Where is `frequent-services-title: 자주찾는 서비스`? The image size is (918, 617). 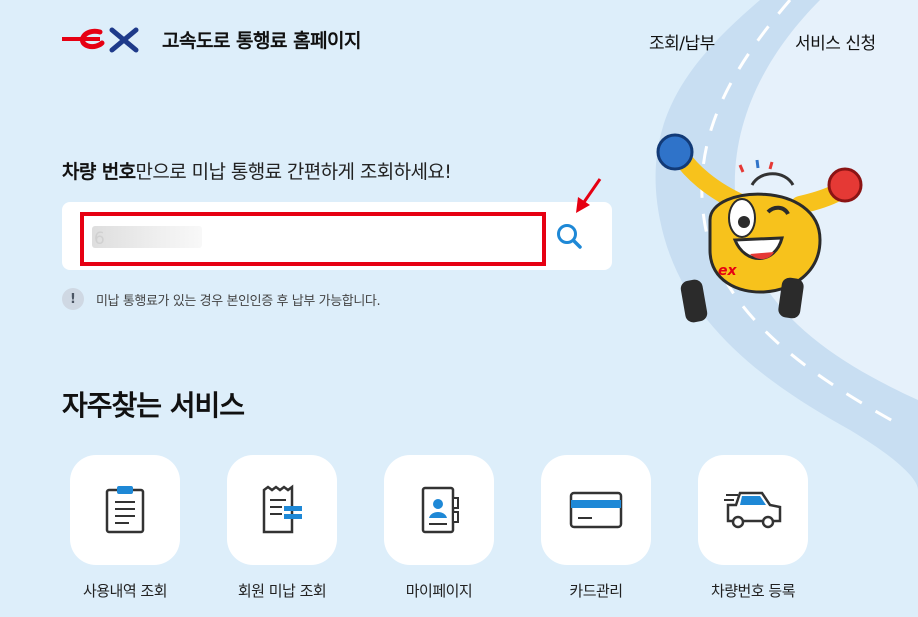
frequent-services-title: 자주찾는 서비스 is located at coordinates (153, 405).